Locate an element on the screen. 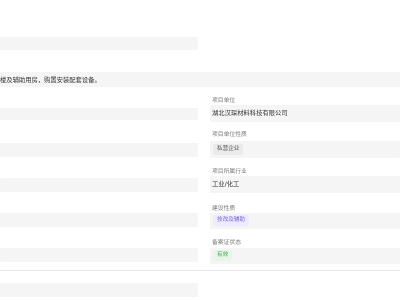 Image resolution: width=400 pixels, height=300 pixels. filing-status-tag: 有效 is located at coordinates (223, 255).